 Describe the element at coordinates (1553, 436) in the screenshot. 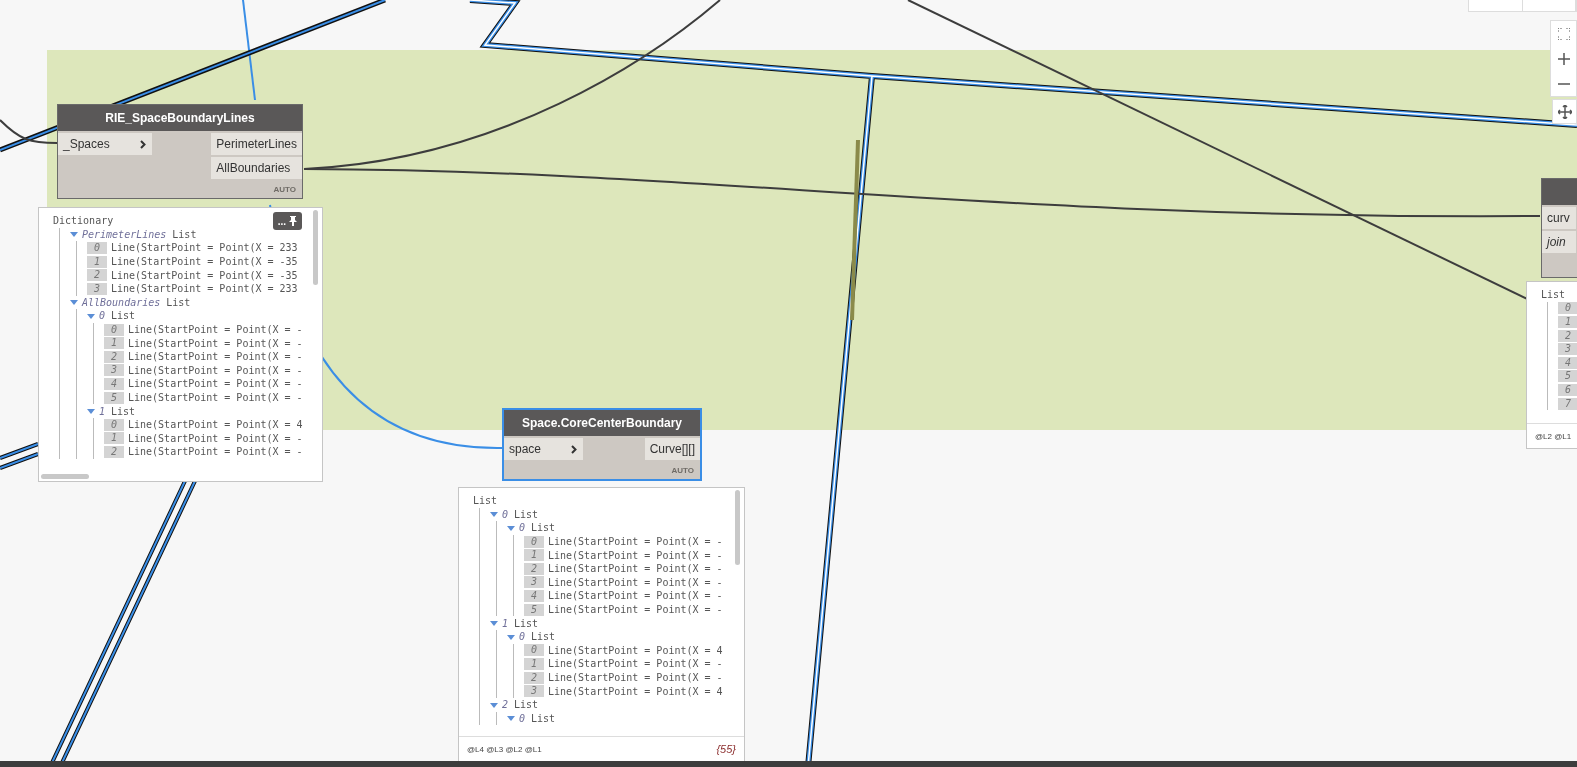

I see `list-levels: @L2 @L1` at that location.